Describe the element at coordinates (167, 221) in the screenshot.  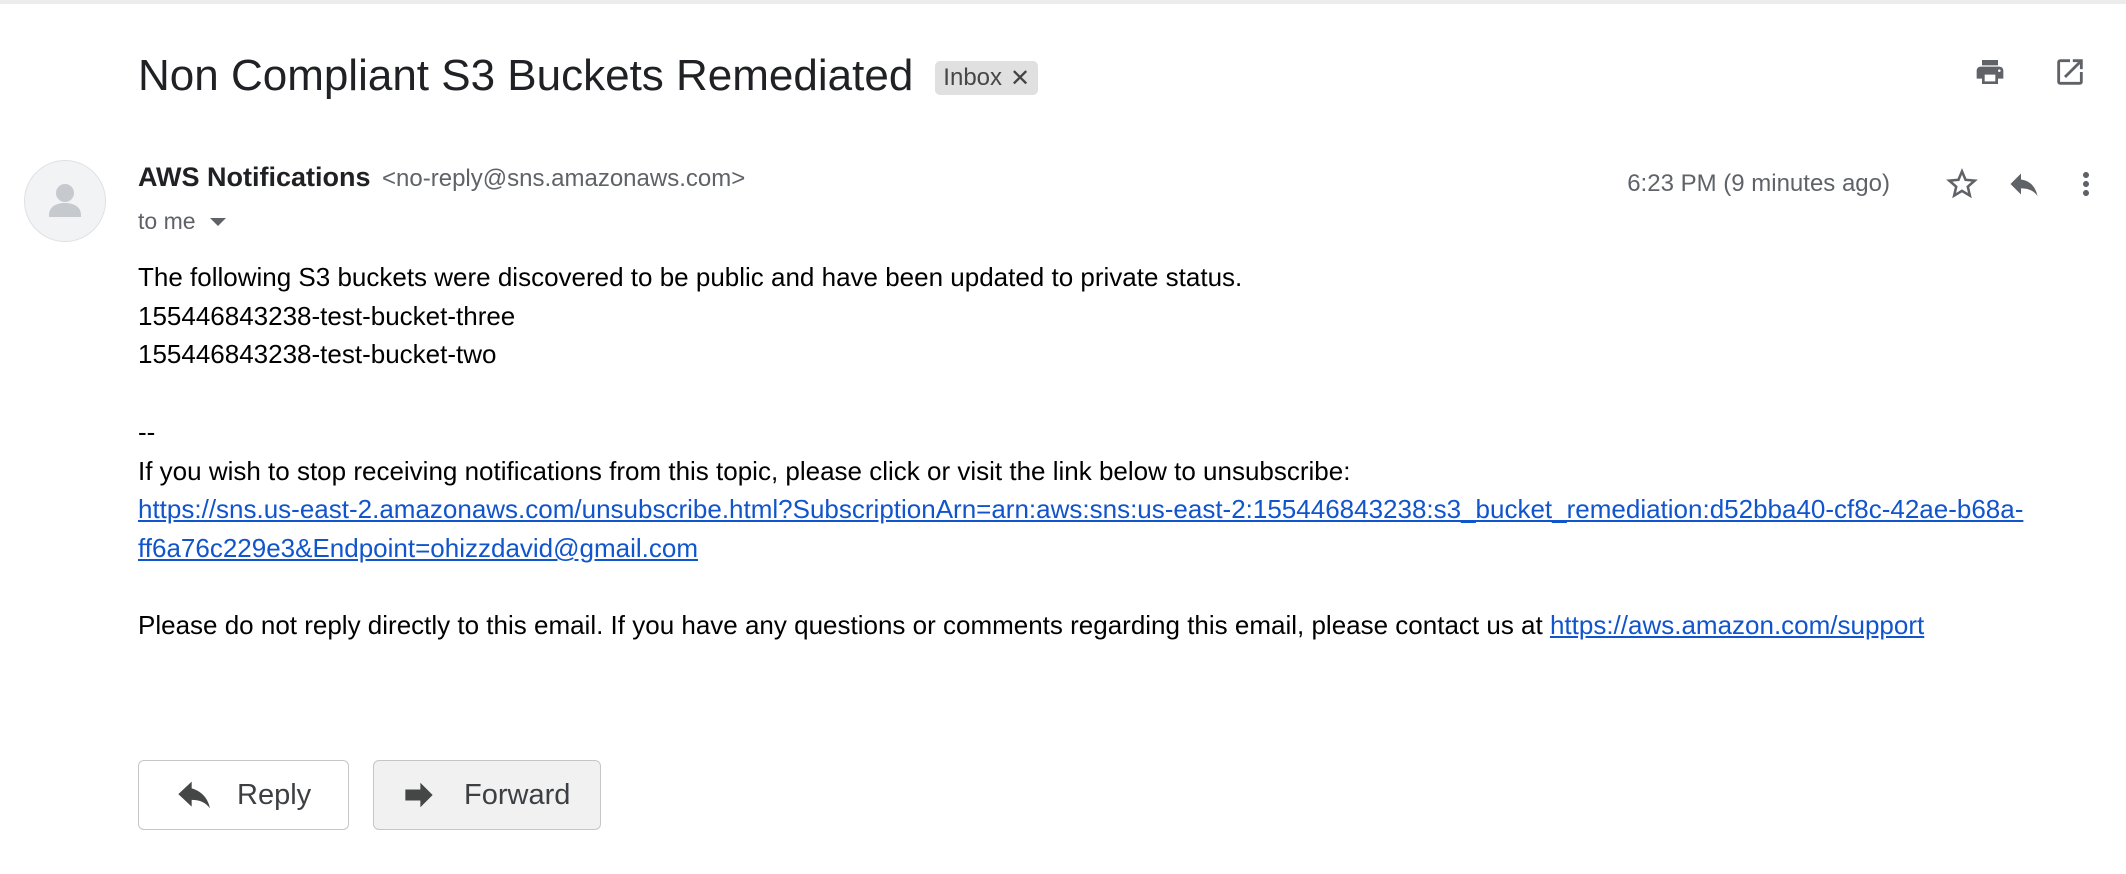
I see `recipient-text: to me` at that location.